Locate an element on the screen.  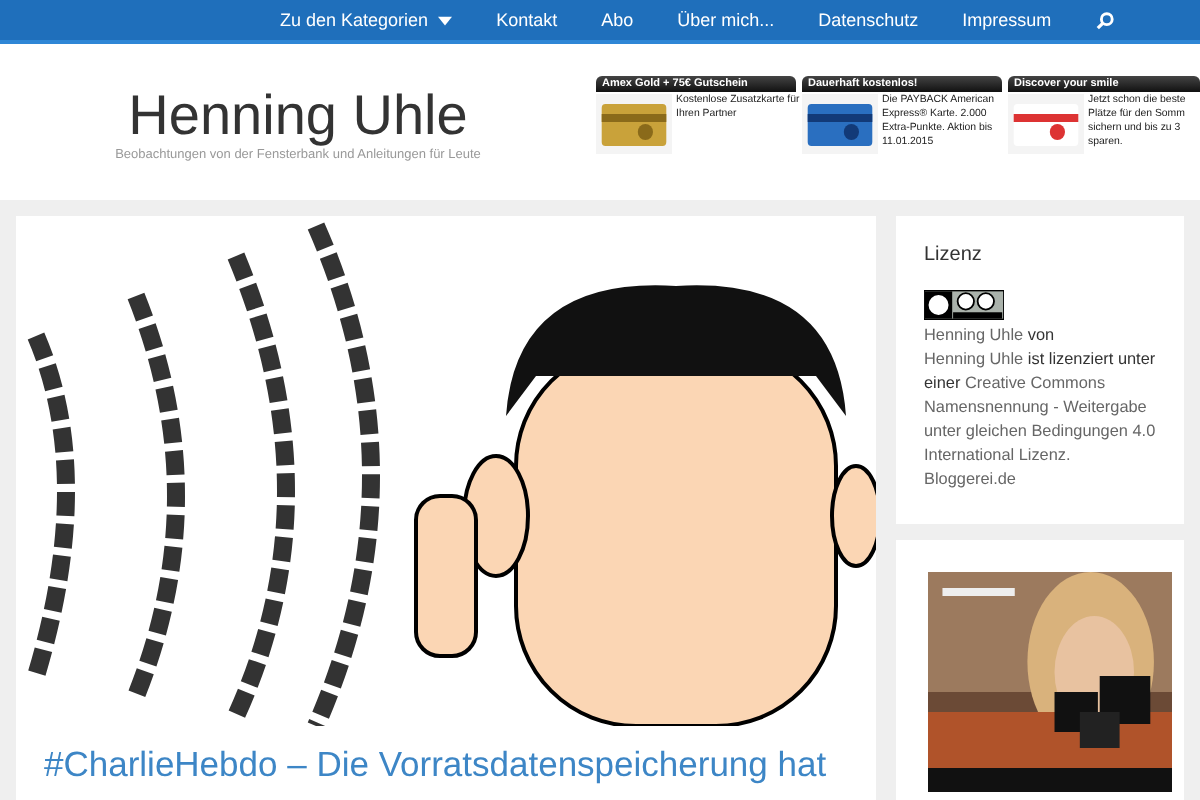
widget-title: Lizenz is located at coordinates (954, 255).